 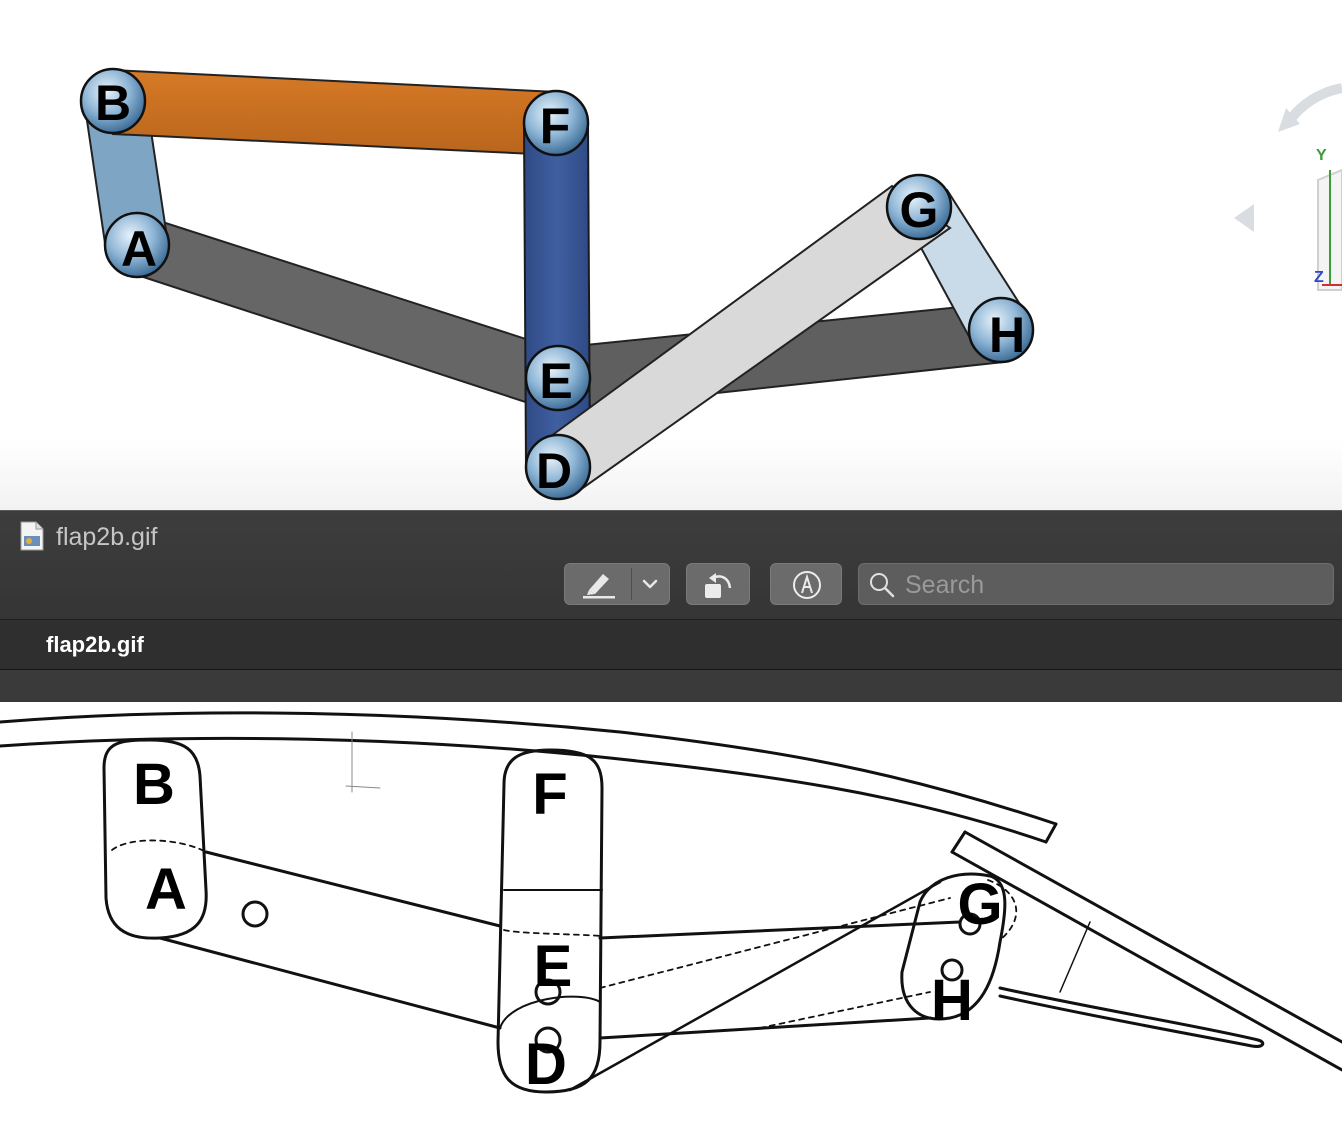 I want to click on joint-e: E, so click(x=558, y=378).